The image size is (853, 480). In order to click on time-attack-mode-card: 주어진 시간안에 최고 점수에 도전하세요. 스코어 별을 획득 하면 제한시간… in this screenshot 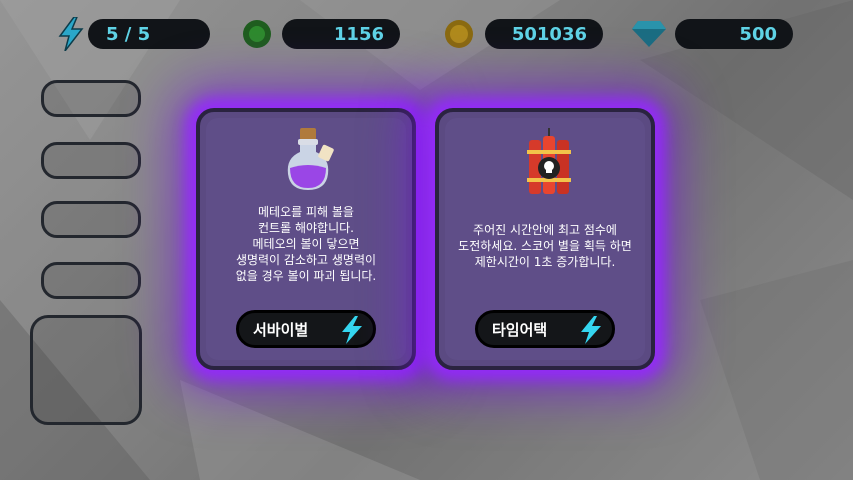, I will do `click(545, 239)`.